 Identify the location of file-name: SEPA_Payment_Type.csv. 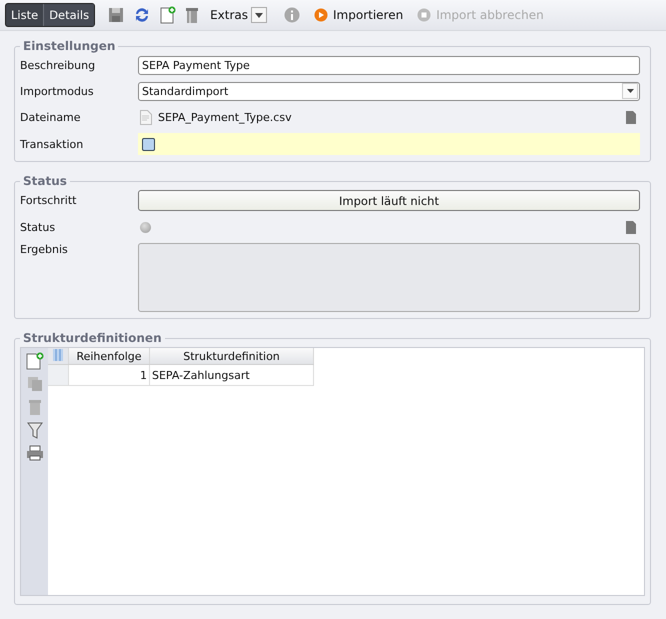
(225, 117).